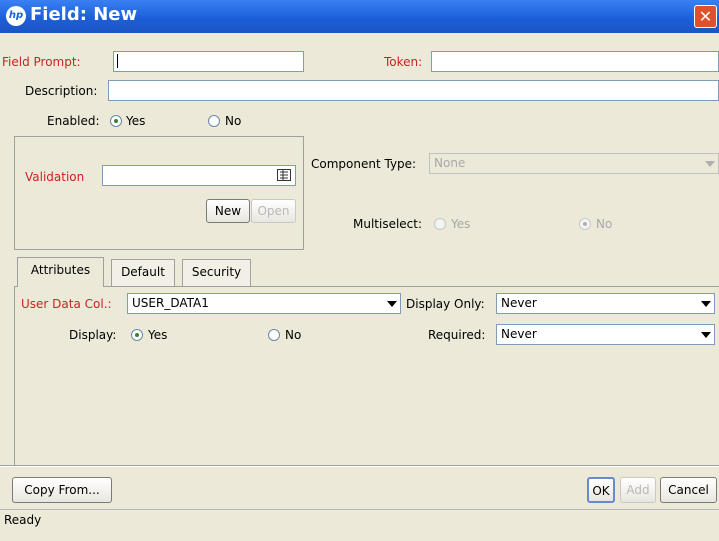 This screenshot has width=719, height=541. Describe the element at coordinates (364, 164) in the screenshot. I see `component-type-label: Component Type:` at that location.